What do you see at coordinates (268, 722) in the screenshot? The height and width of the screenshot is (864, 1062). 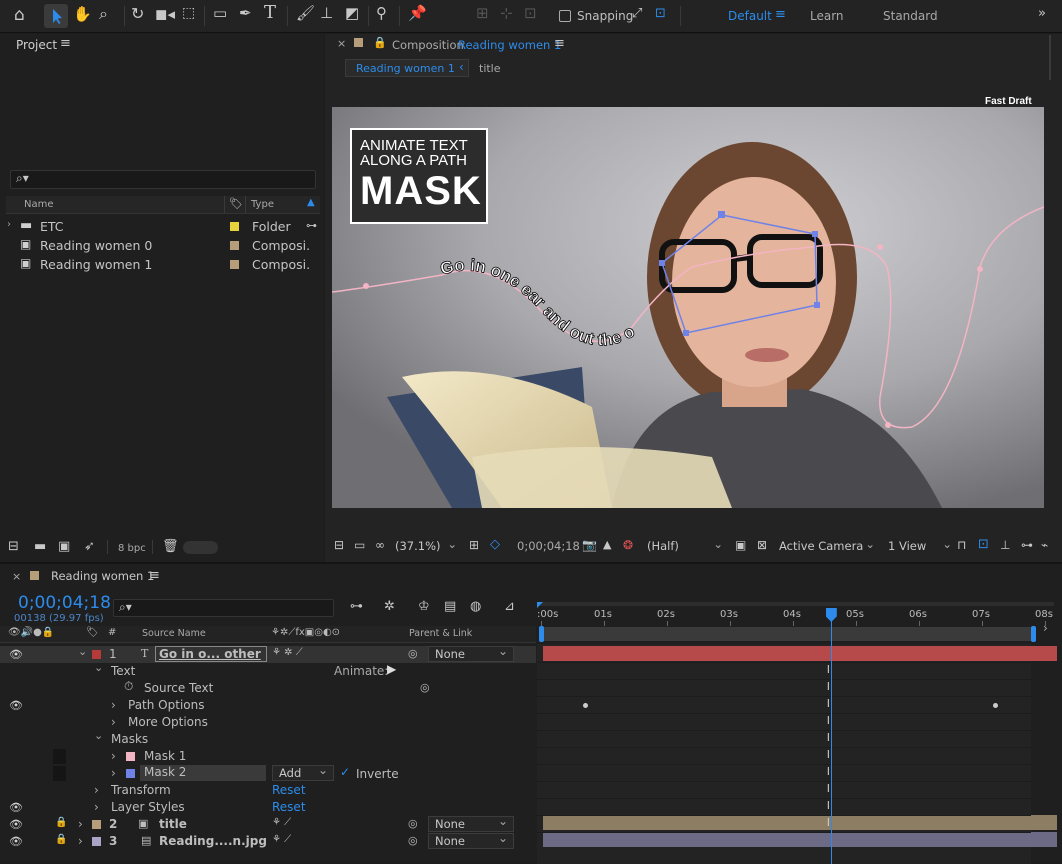 I see `prop-more-options: › More Options` at bounding box center [268, 722].